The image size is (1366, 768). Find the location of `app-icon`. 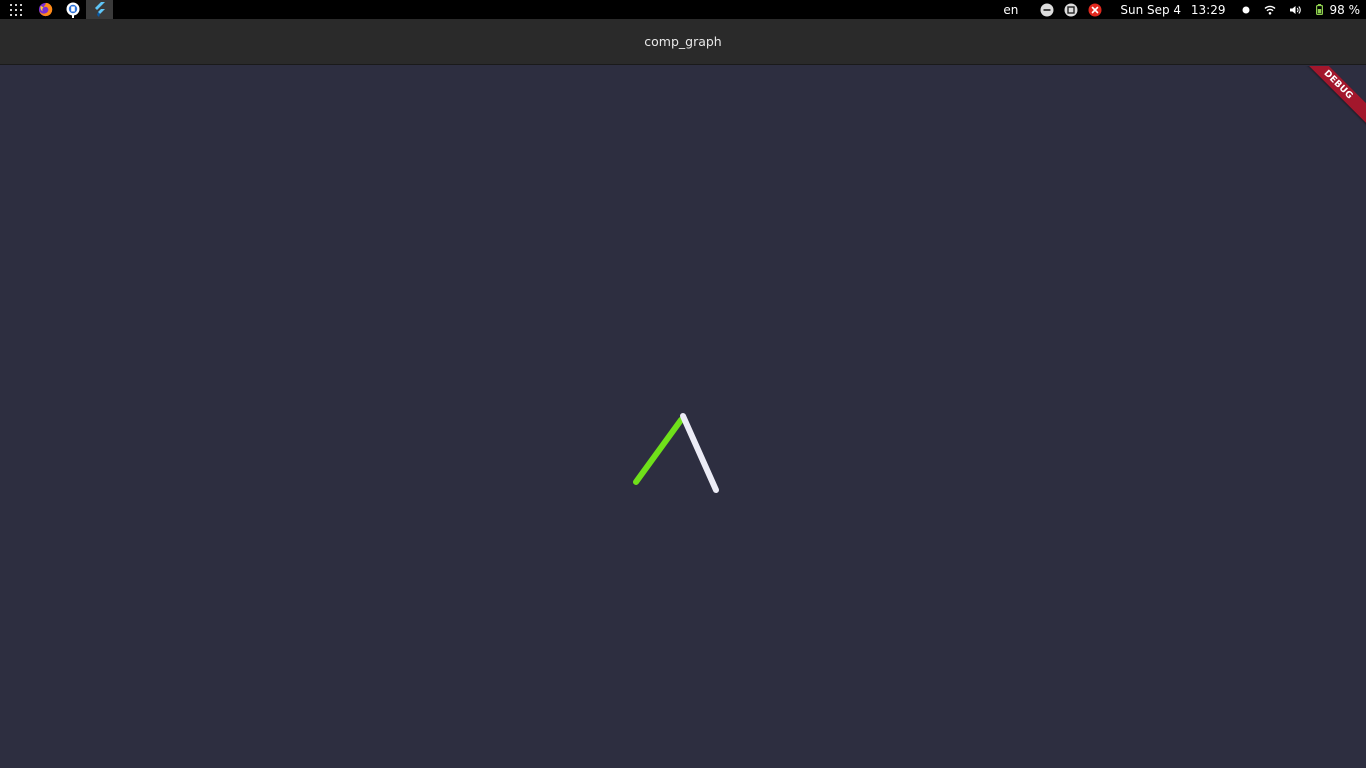

app-icon is located at coordinates (72, 9).